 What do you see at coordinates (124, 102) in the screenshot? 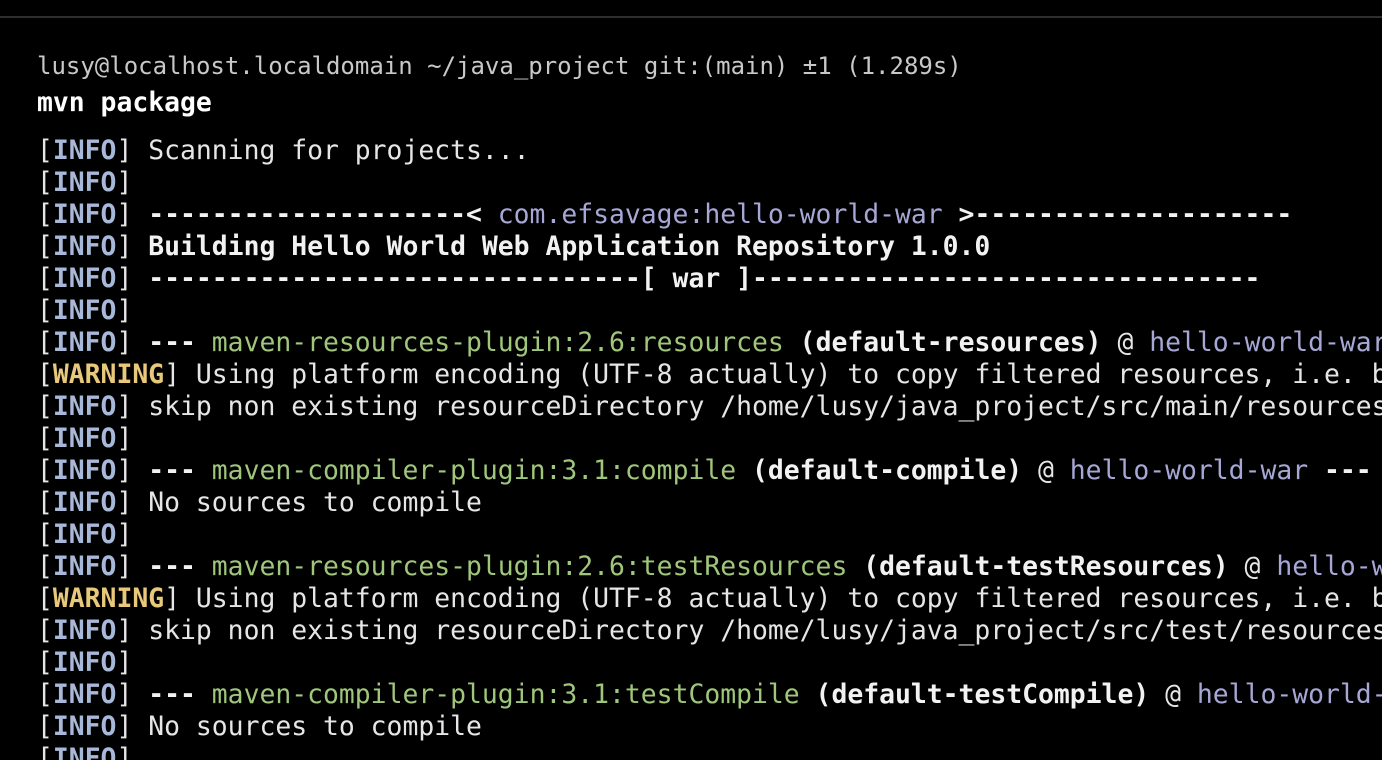
I see `command-line: mvn package` at bounding box center [124, 102].